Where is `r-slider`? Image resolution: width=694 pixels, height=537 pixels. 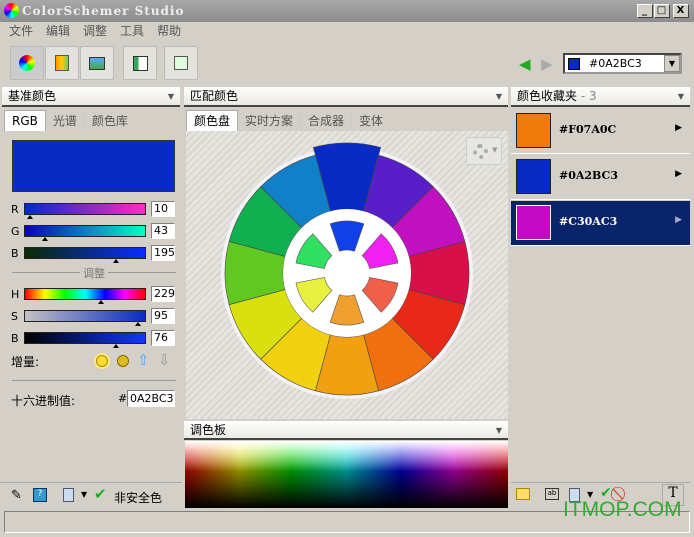
r-slider is located at coordinates (85, 209).